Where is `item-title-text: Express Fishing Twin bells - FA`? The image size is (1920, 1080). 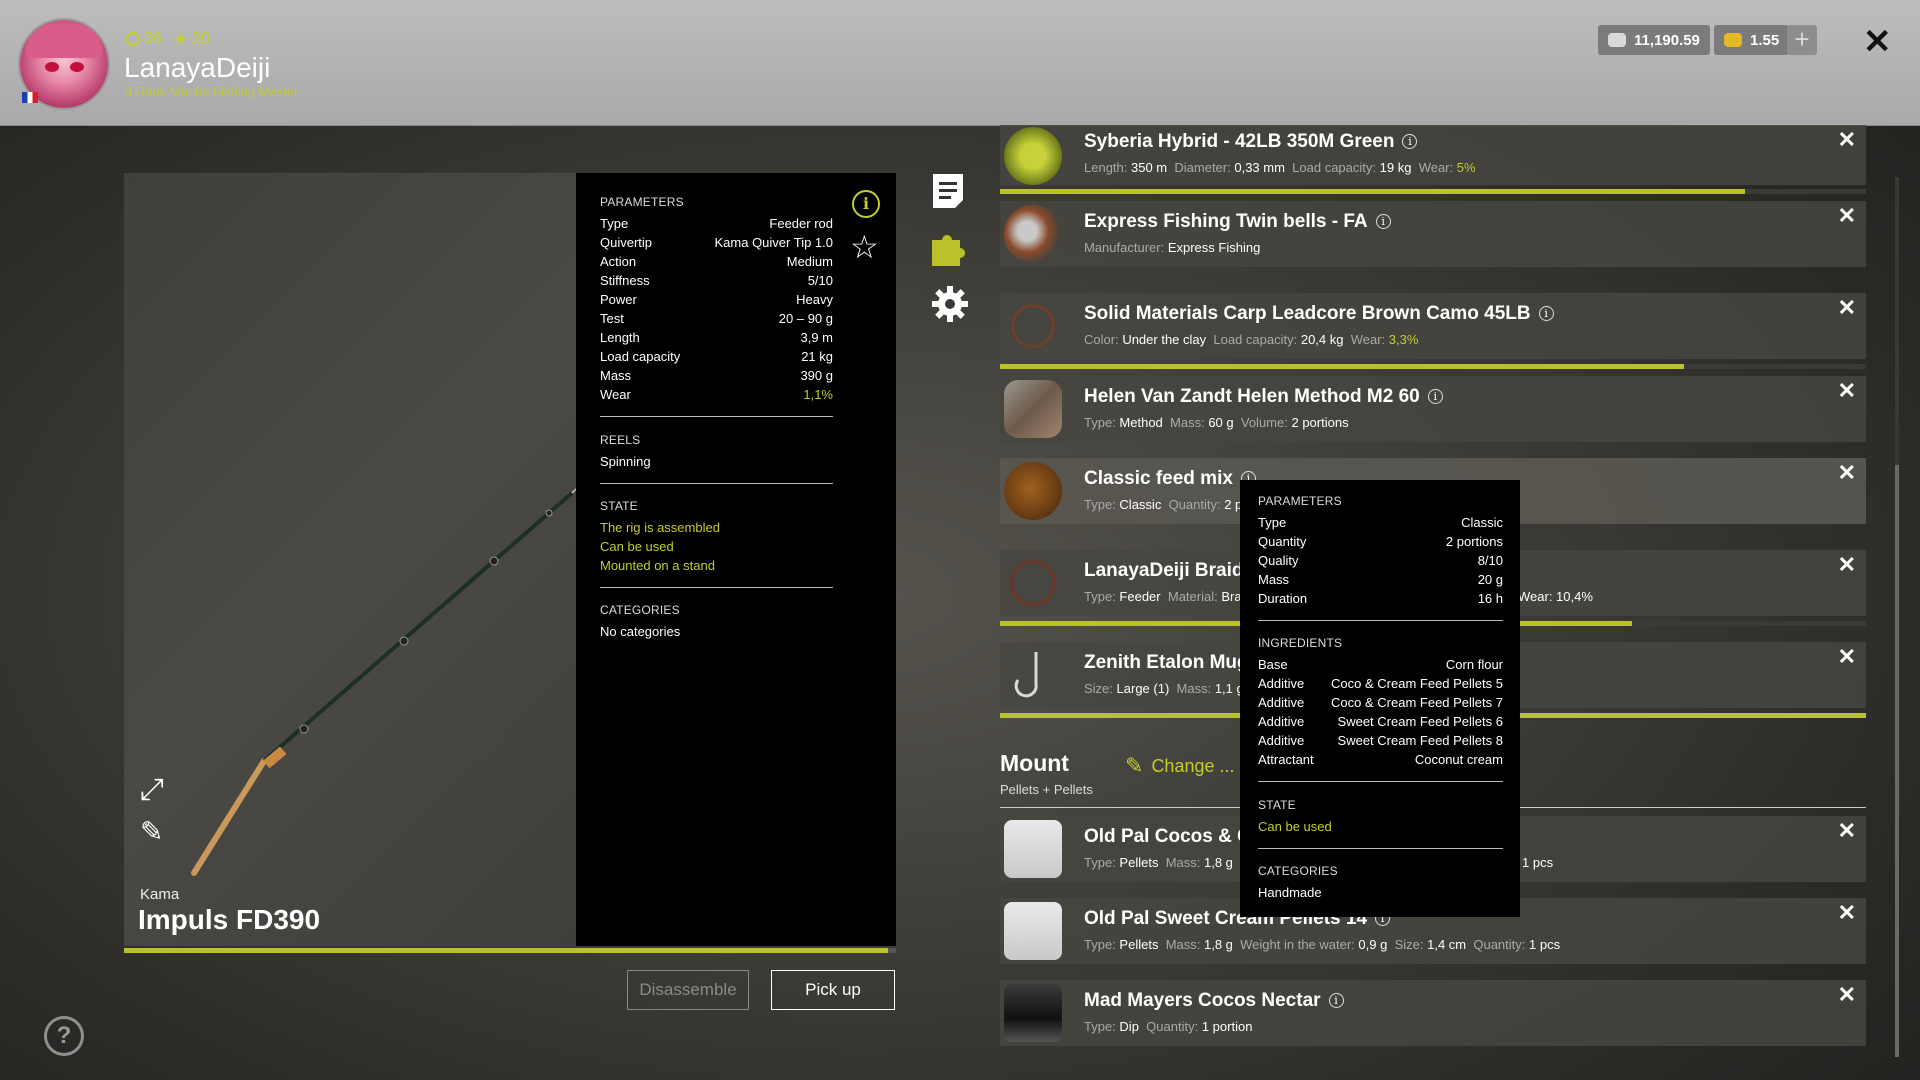 item-title-text: Express Fishing Twin bells - FA is located at coordinates (1226, 221).